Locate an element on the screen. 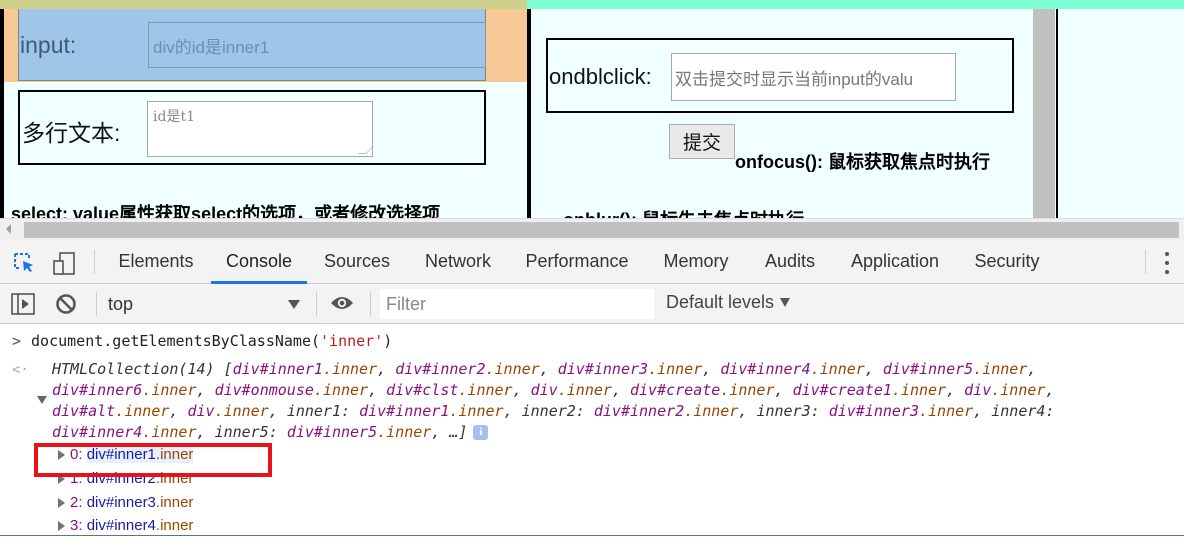 This screenshot has height=543, width=1184. collection-entry-tag: div#clst is located at coordinates (422, 390).